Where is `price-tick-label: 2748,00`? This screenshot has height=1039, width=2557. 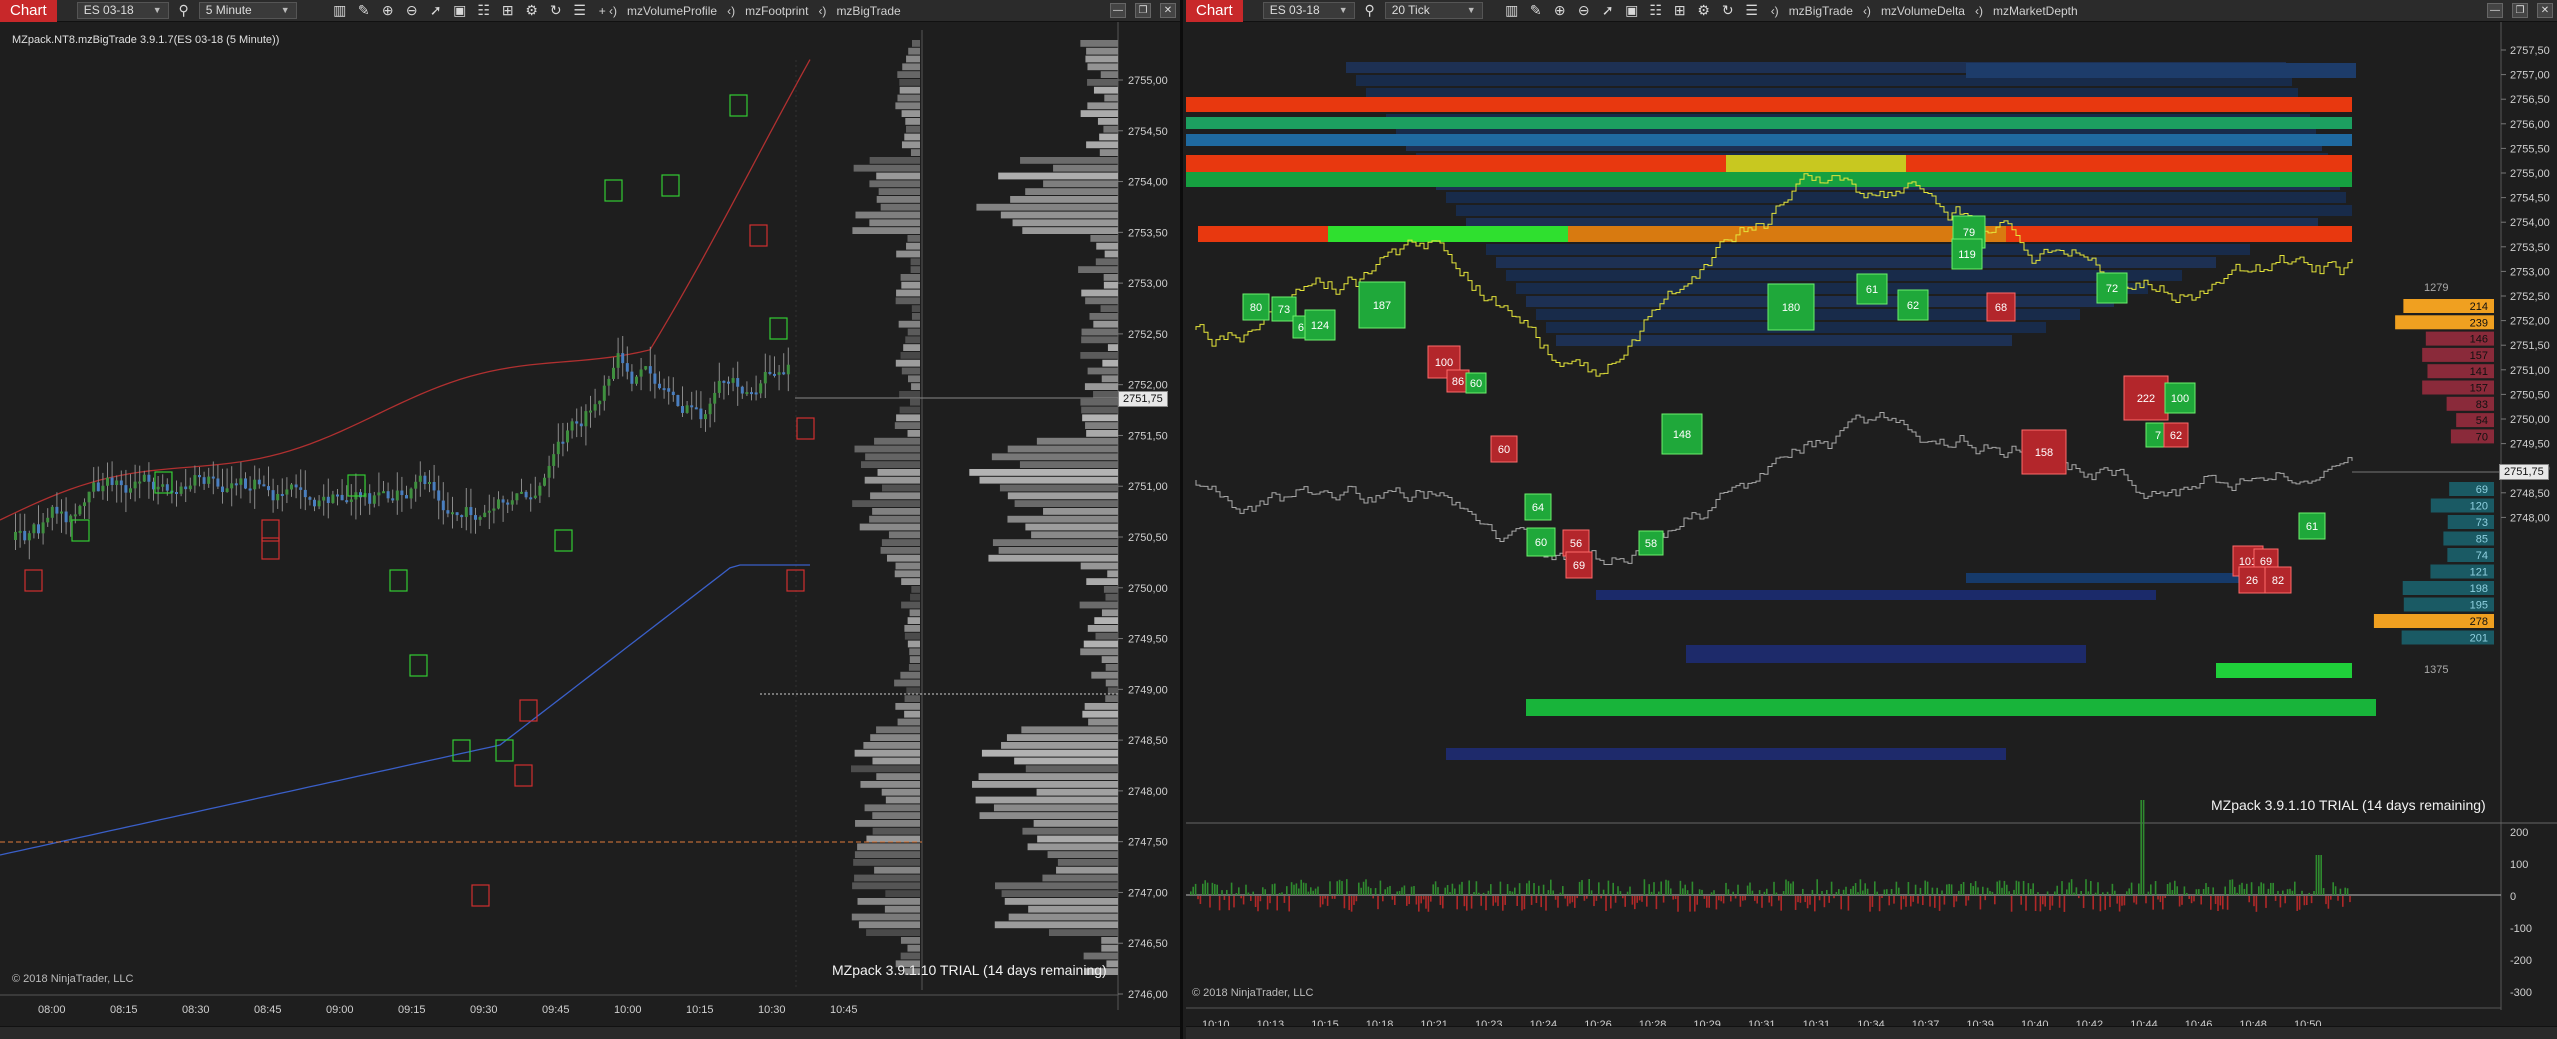 price-tick-label: 2748,00 is located at coordinates (2530, 518).